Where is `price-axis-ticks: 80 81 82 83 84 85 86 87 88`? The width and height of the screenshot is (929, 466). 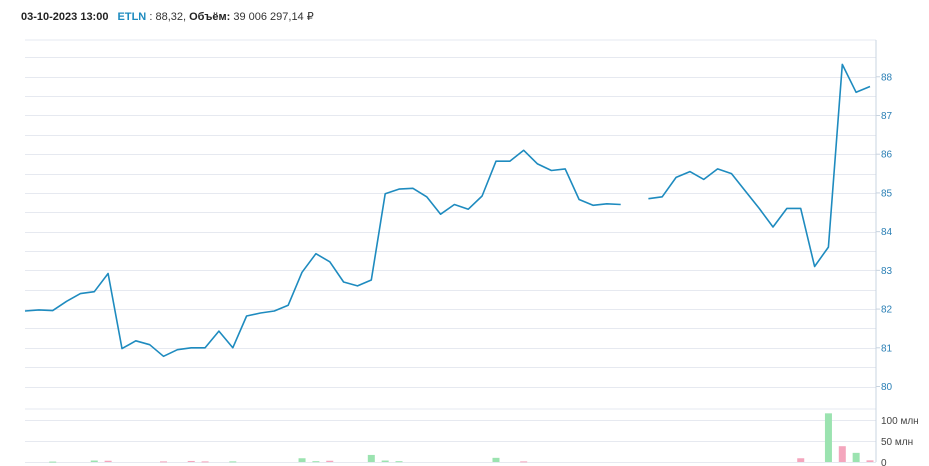 price-axis-ticks: 80 81 82 83 84 85 86 87 88 is located at coordinates (884, 232).